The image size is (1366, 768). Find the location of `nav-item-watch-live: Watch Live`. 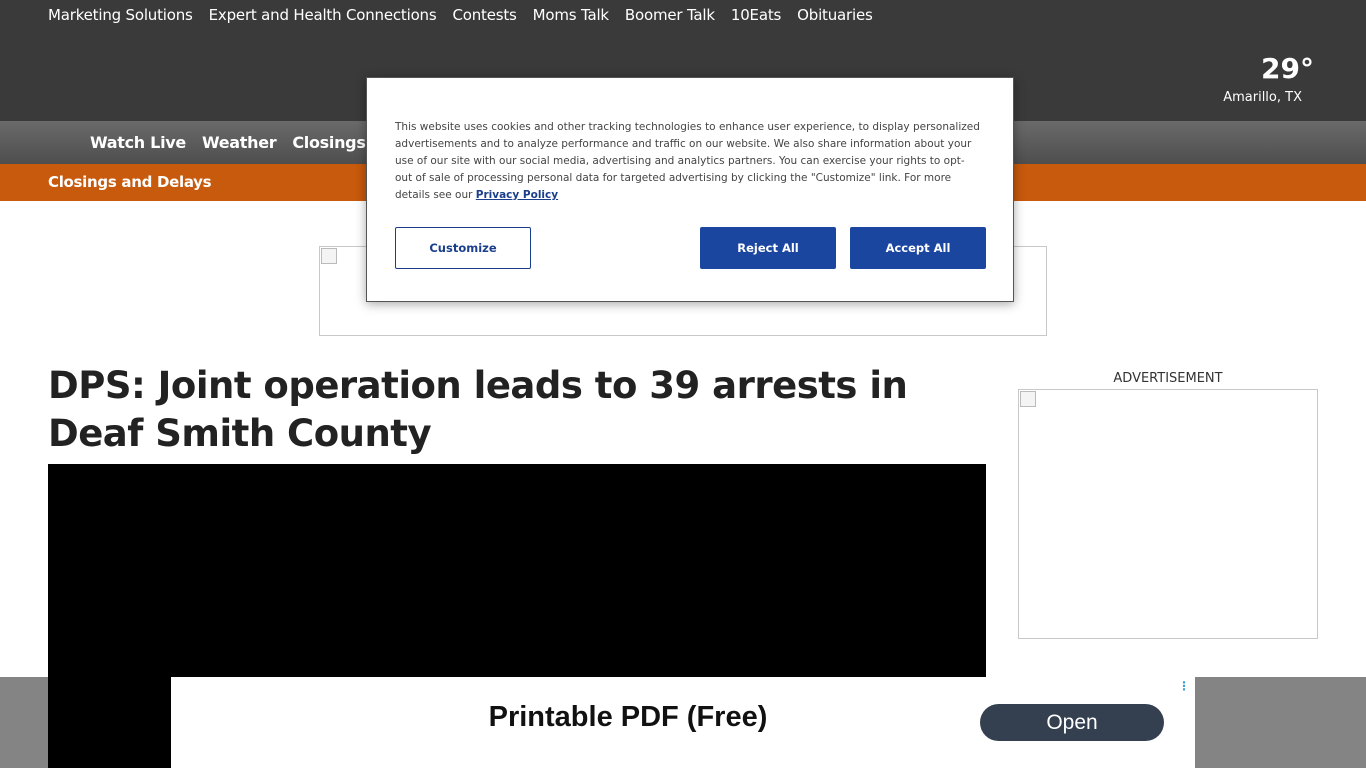

nav-item-watch-live: Watch Live is located at coordinates (138, 142).